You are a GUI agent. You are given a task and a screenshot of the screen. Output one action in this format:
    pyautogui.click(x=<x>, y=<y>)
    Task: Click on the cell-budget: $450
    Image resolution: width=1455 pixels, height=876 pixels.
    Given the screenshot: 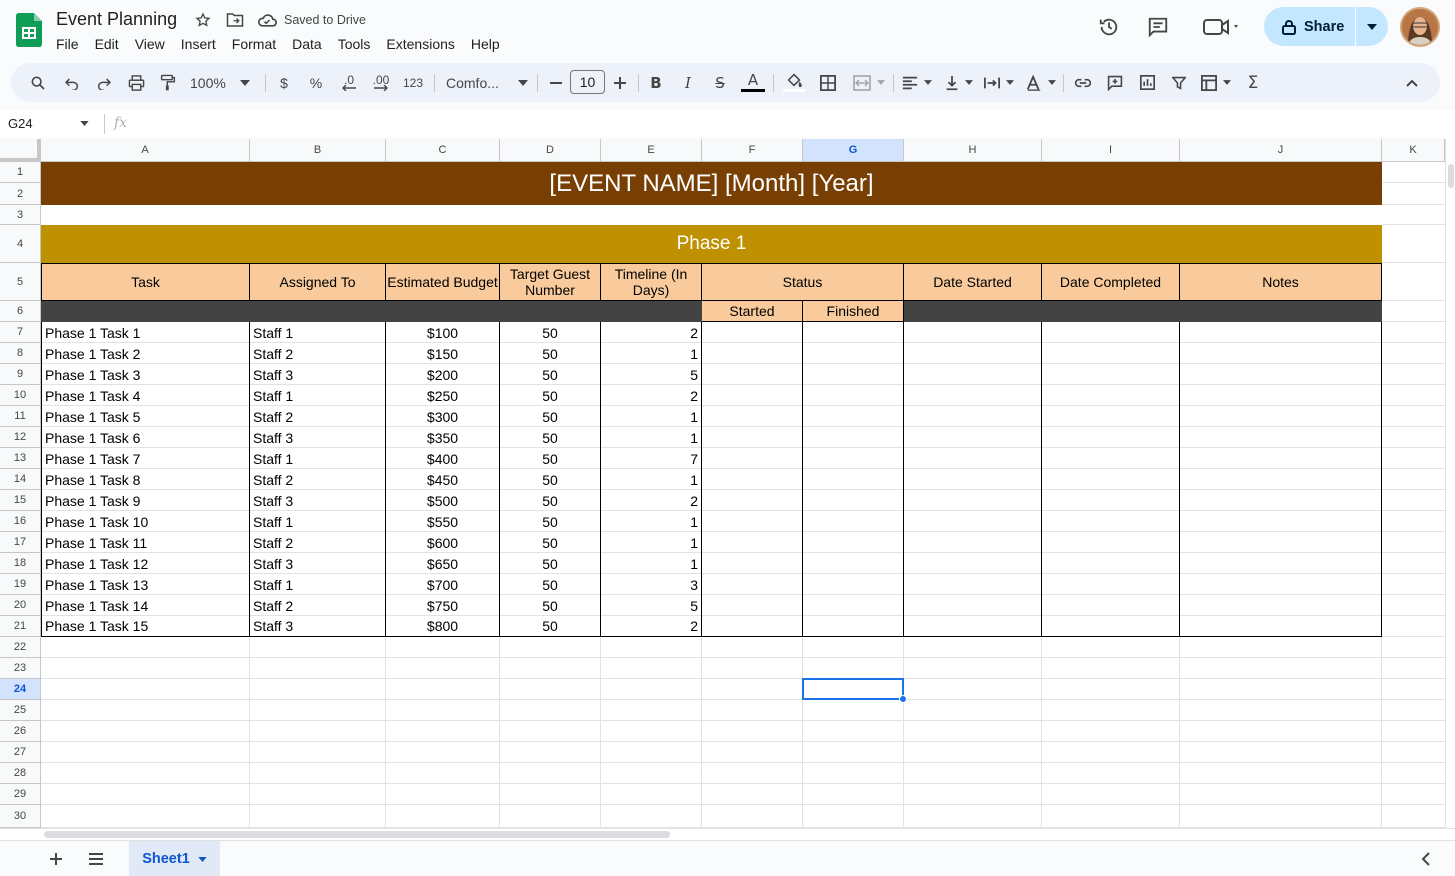 What is the action you would take?
    pyautogui.click(x=443, y=479)
    